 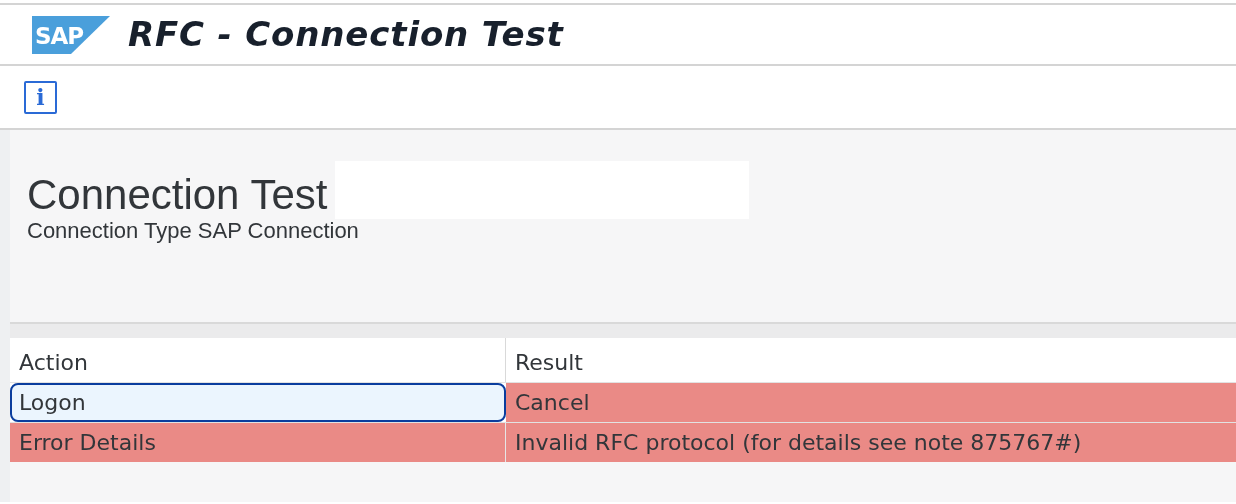 What do you see at coordinates (177, 195) in the screenshot?
I see `page-title: Connection Test` at bounding box center [177, 195].